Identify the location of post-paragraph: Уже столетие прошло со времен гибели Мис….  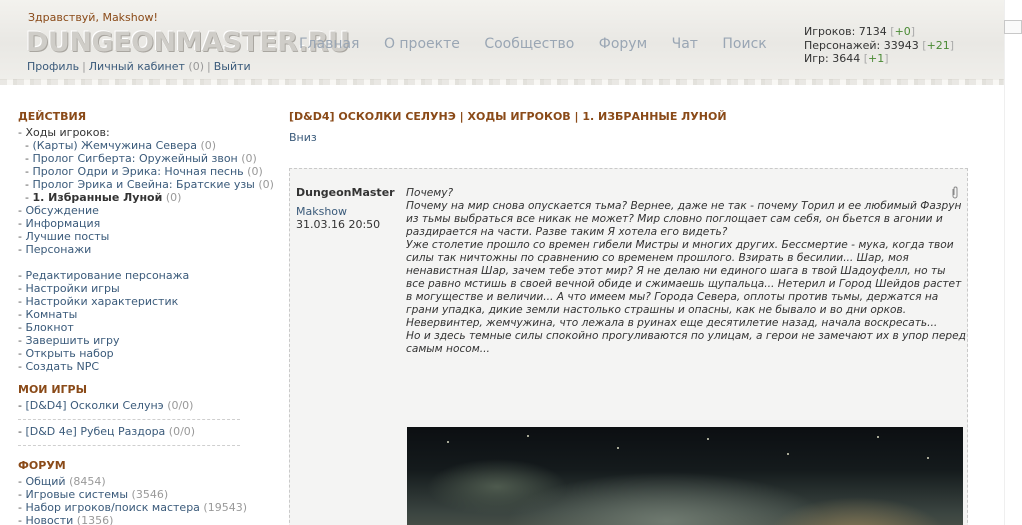
(684, 284).